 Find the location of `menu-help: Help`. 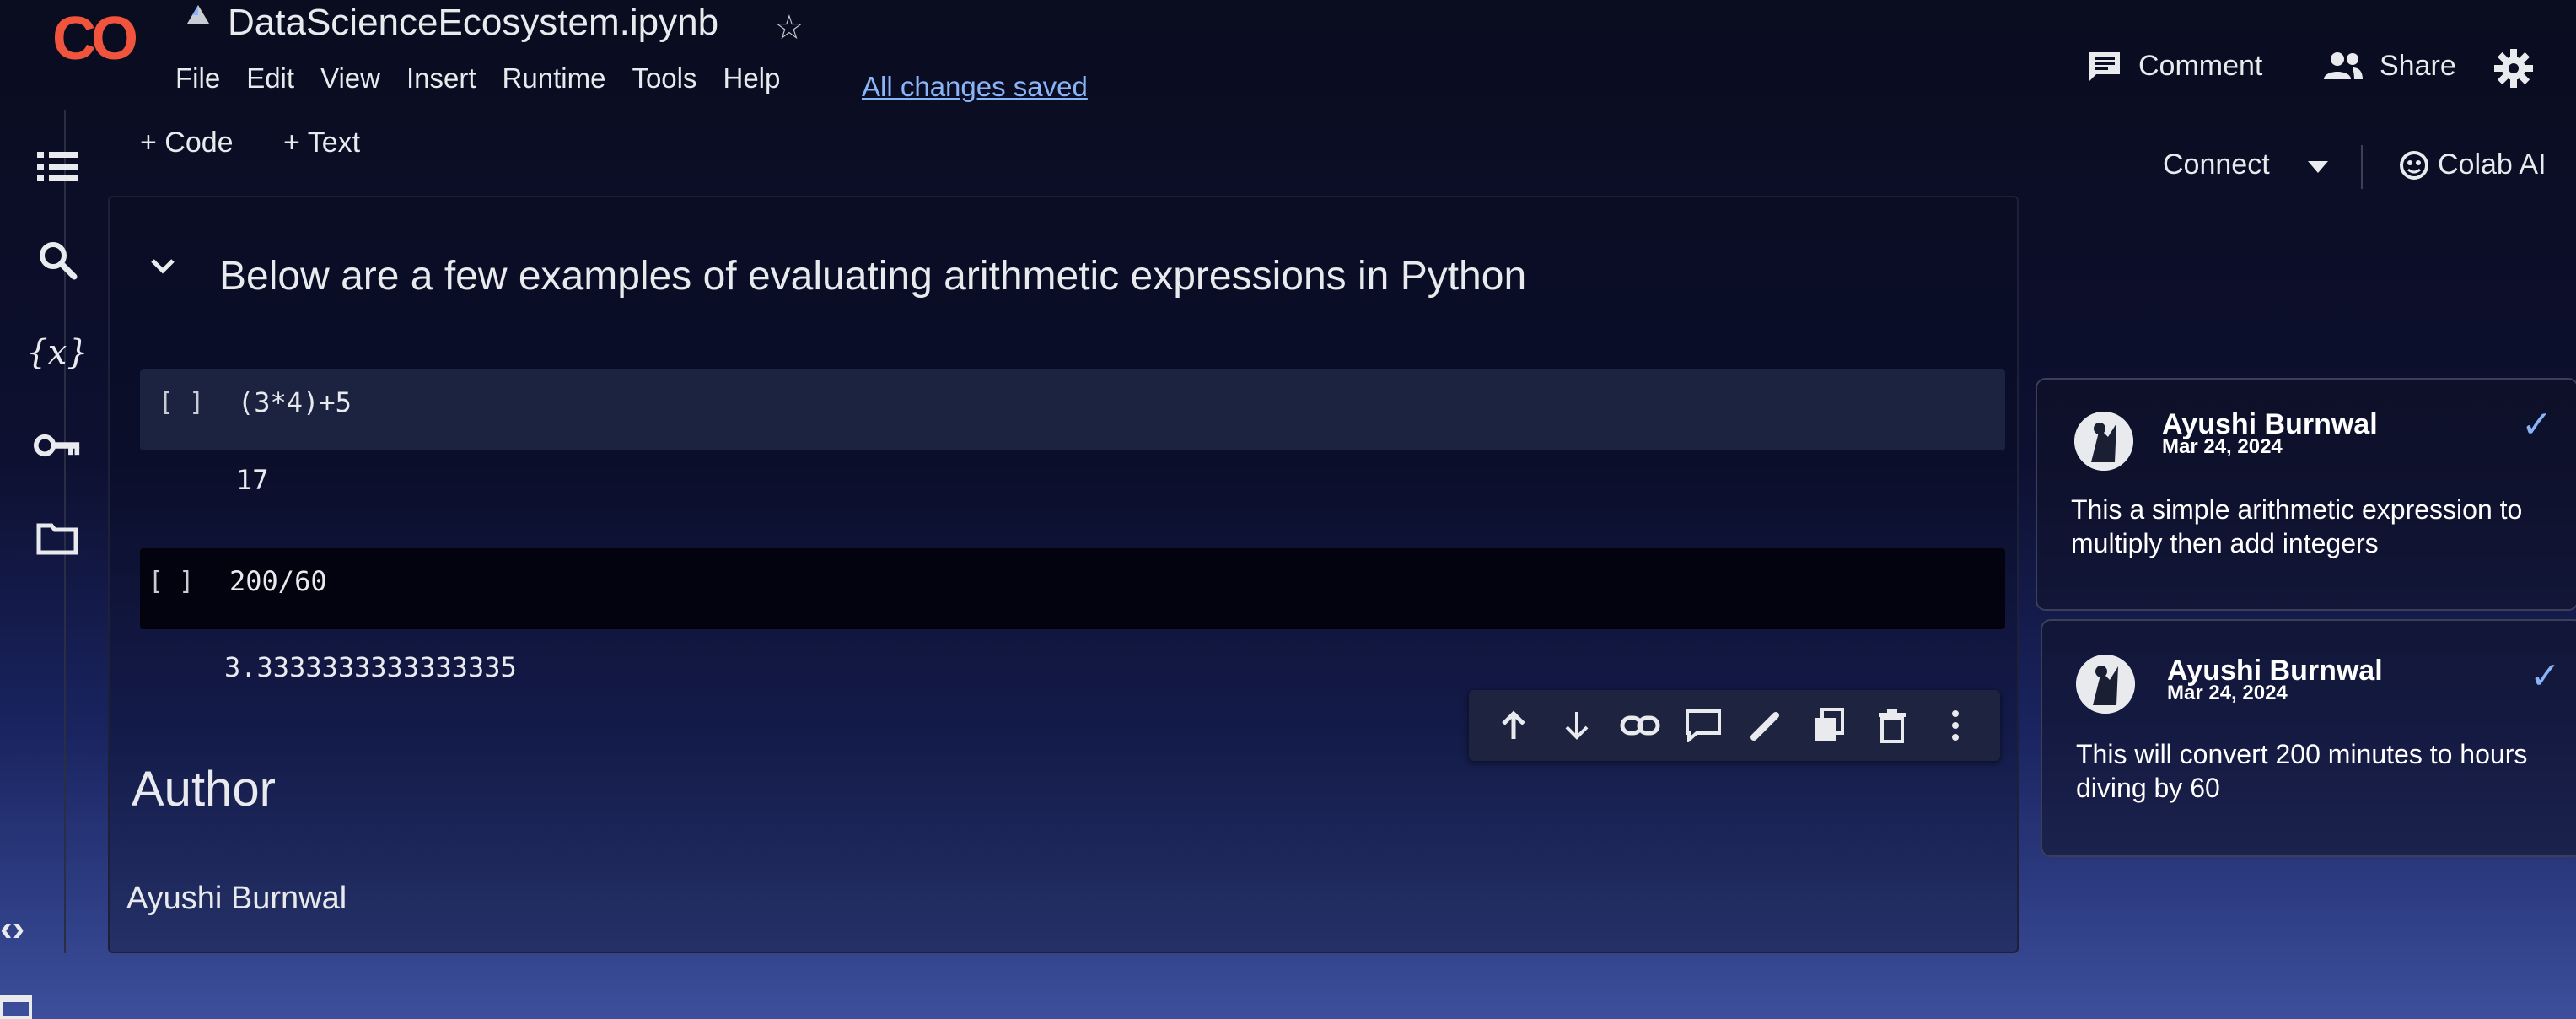

menu-help: Help is located at coordinates (751, 78).